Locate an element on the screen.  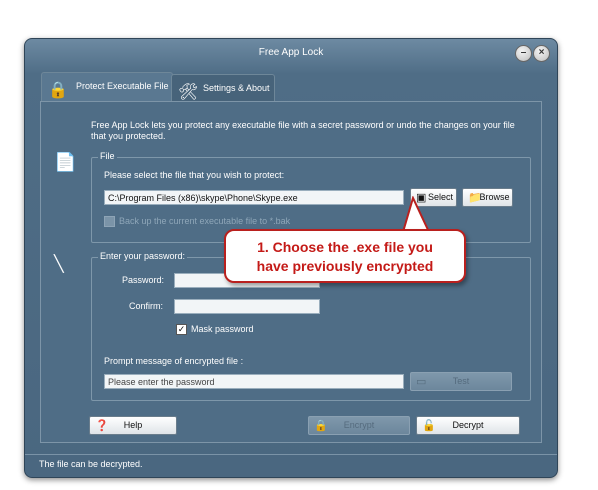
encrypt-button: 🔒 Encrypt is located at coordinates (359, 425).